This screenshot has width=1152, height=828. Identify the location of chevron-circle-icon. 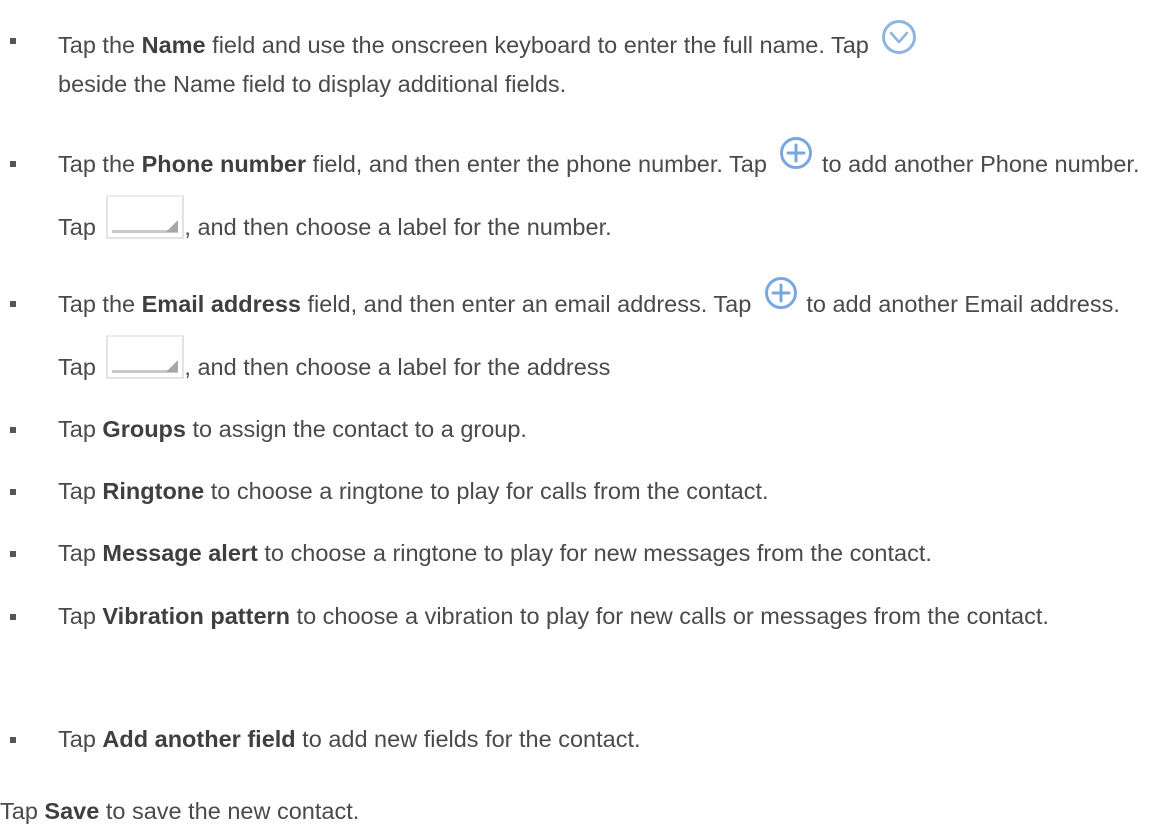
(899, 41).